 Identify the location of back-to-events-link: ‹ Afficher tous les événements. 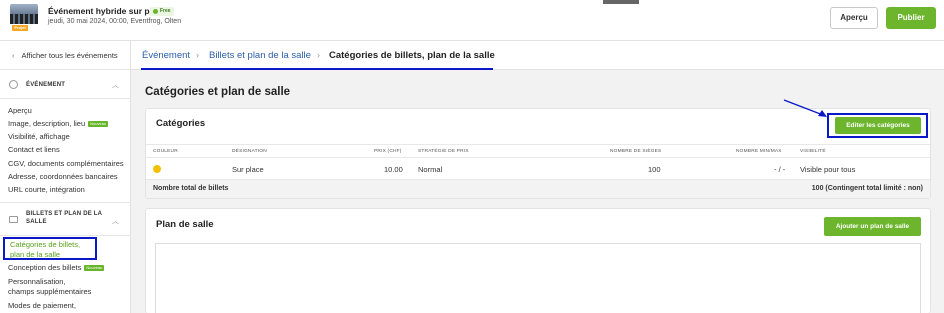
(65, 55).